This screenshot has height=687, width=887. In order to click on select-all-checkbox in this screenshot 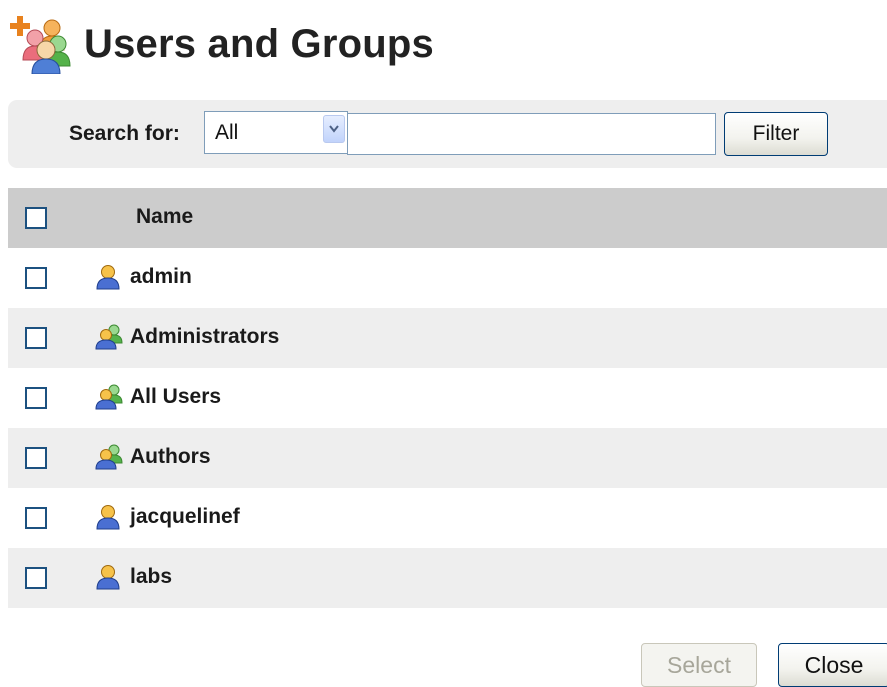, I will do `click(36, 218)`.